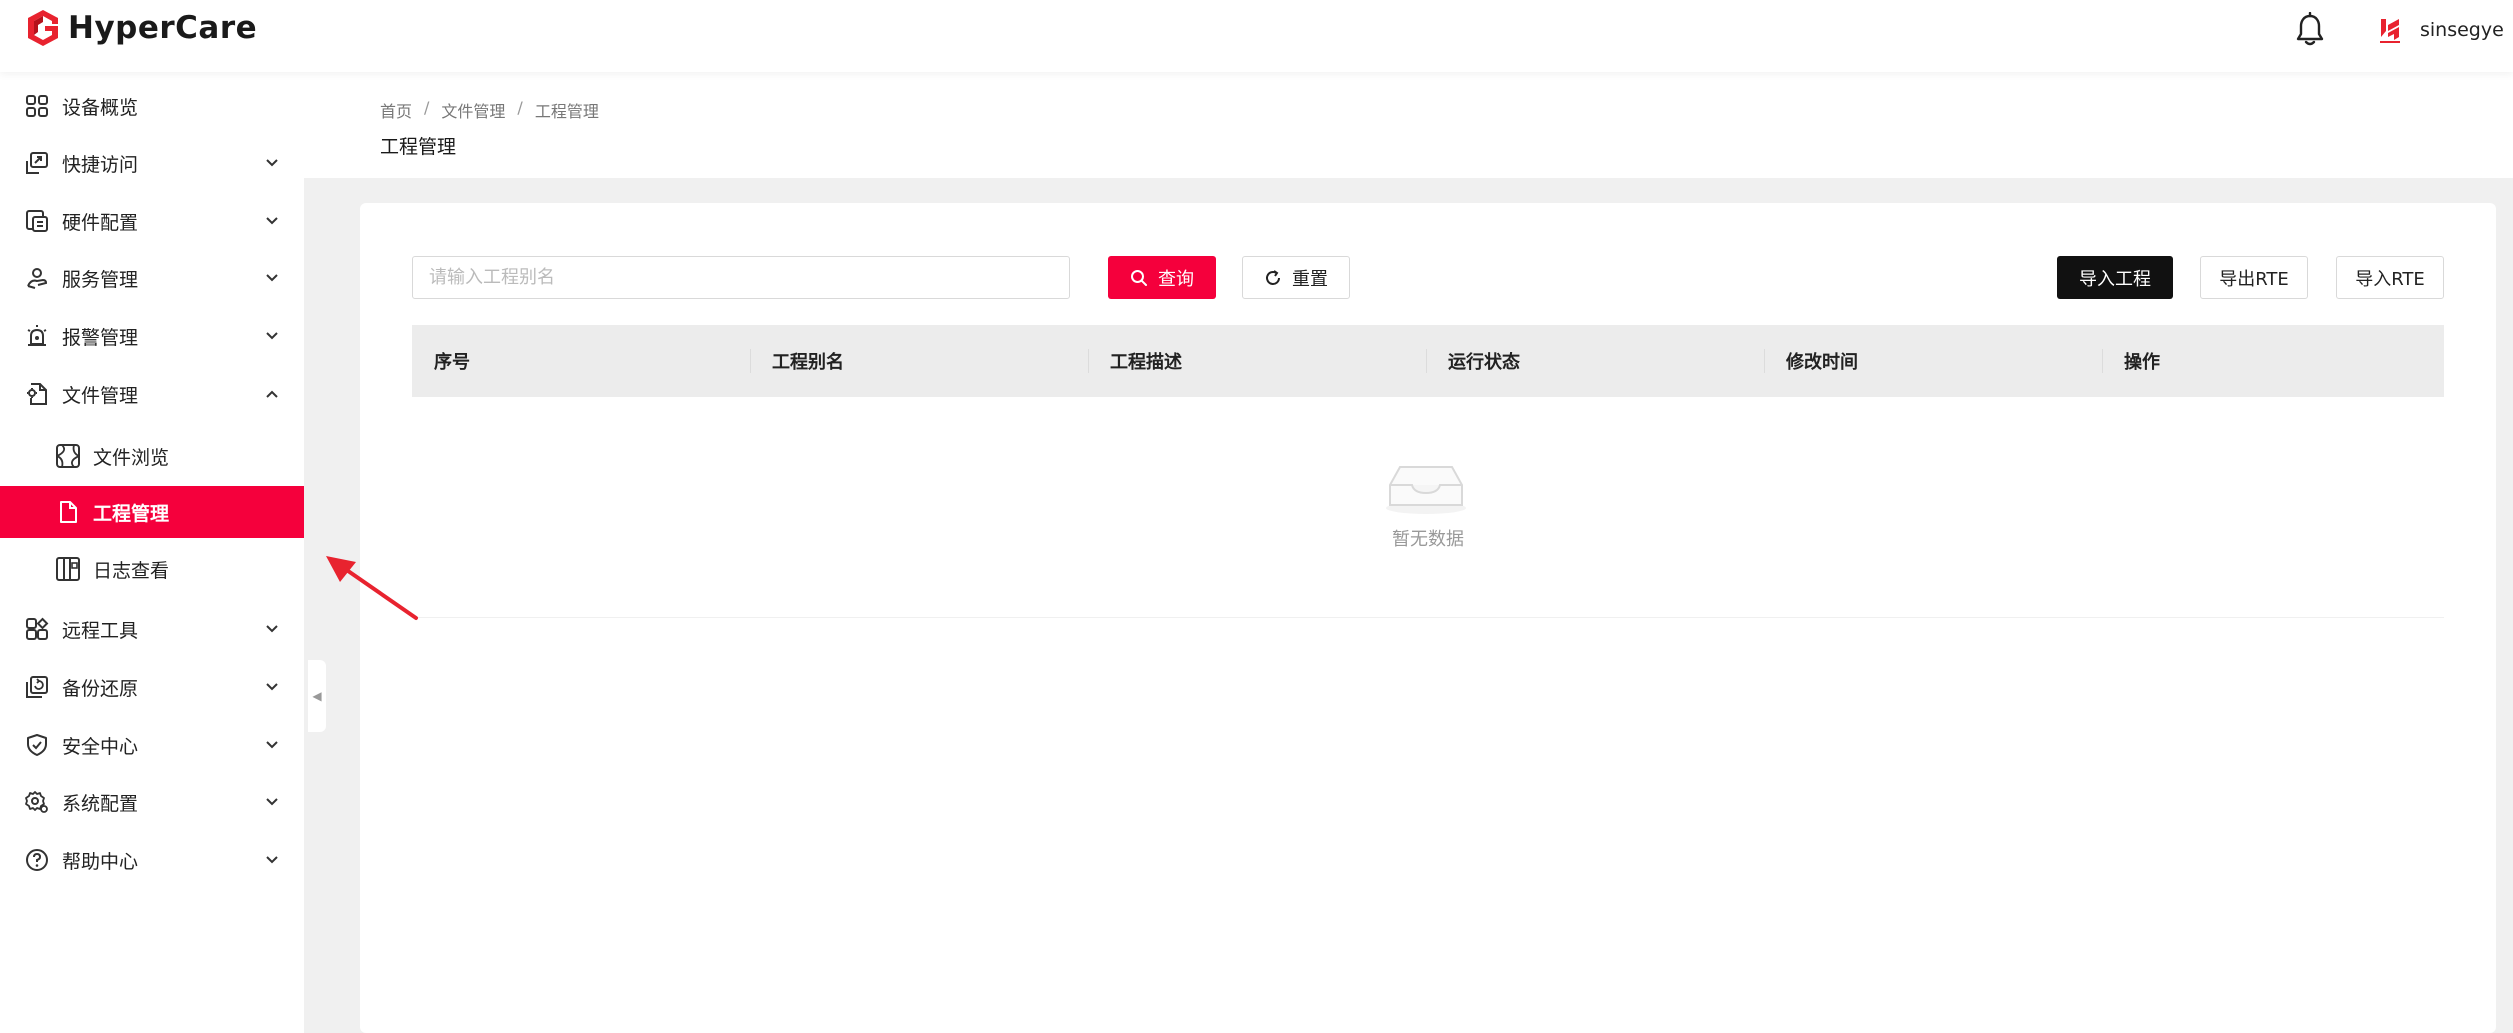  Describe the element at coordinates (2310, 30) in the screenshot. I see `bell-icon` at that location.